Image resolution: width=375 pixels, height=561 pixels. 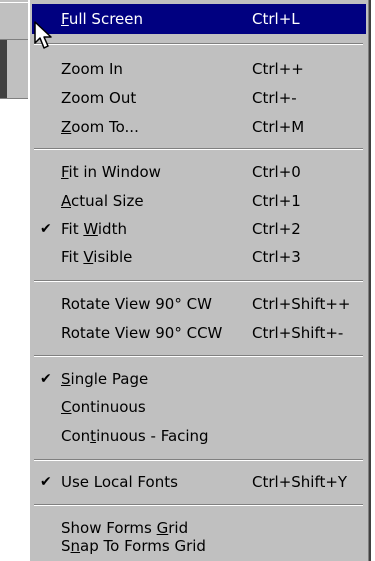 I want to click on menu-item-continuous: Continuous, so click(x=199, y=407).